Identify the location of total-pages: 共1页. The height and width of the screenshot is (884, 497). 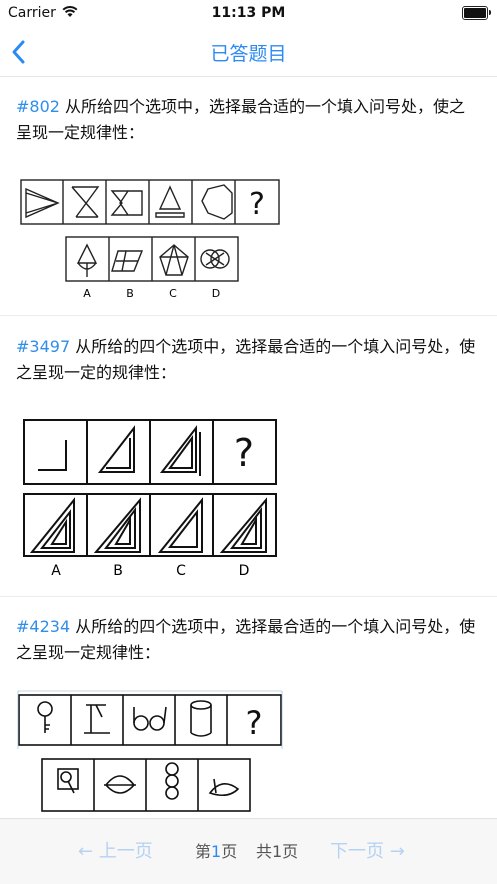
(277, 851).